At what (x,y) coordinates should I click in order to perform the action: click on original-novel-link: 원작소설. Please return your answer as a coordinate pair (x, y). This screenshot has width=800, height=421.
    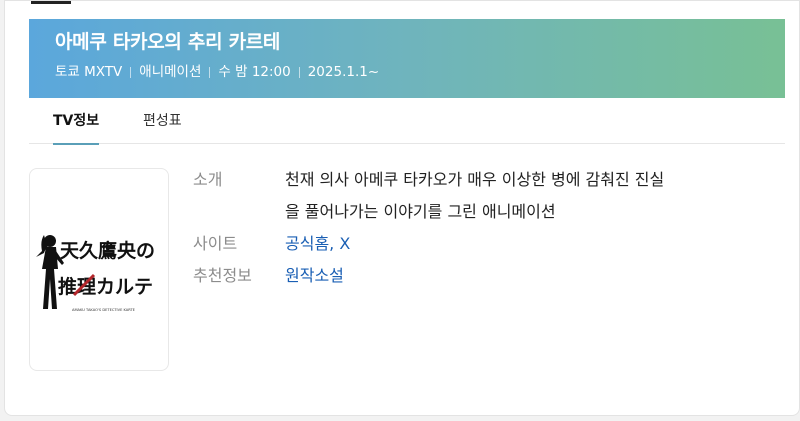
    Looking at the image, I should click on (314, 275).